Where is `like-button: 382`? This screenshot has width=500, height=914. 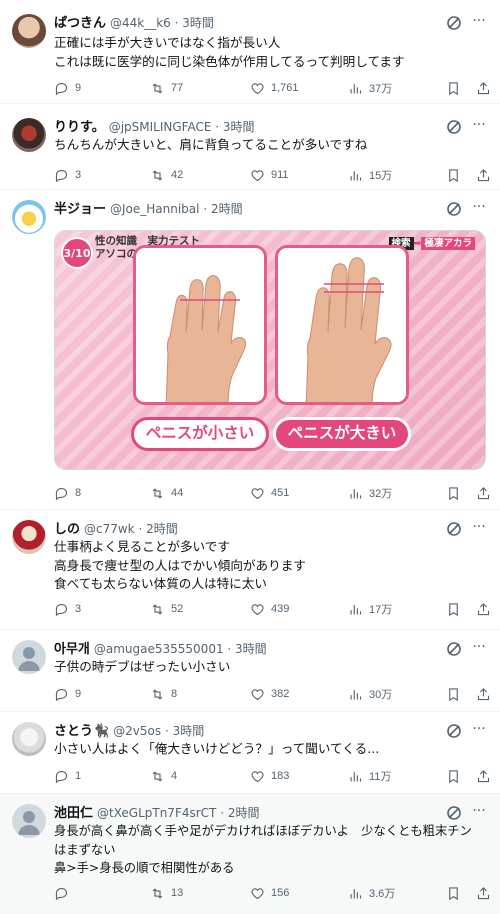 like-button: 382 is located at coordinates (269, 694).